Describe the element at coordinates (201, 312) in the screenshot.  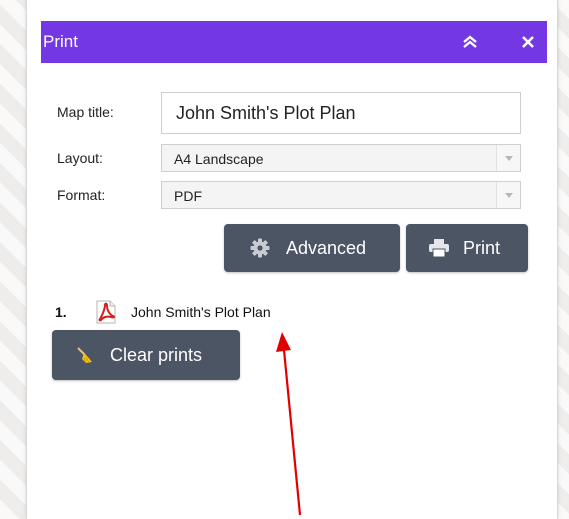
I see `print-result-link: John Smith's Plot Plan` at that location.